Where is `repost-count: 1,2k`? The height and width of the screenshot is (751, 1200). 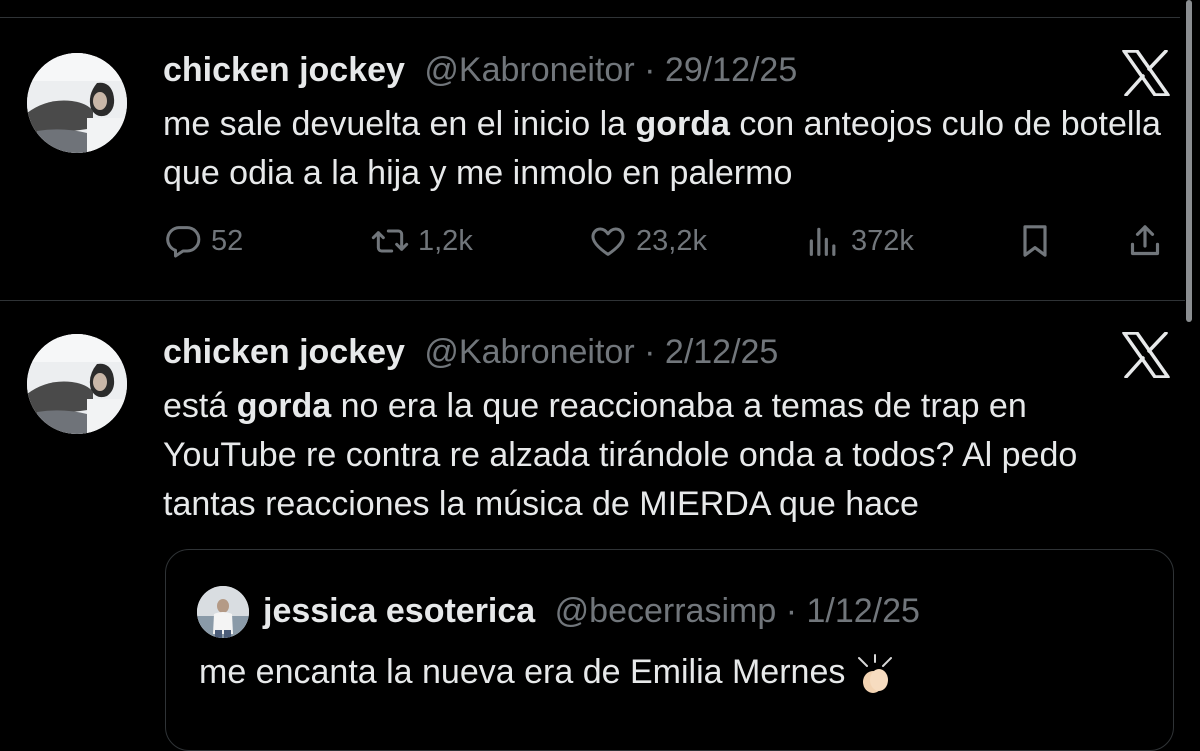 repost-count: 1,2k is located at coordinates (445, 240).